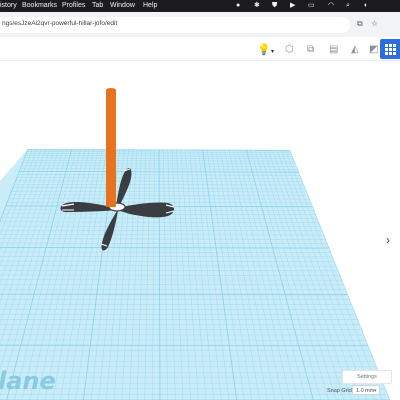 This screenshot has width=400, height=400. Describe the element at coordinates (8, 6) in the screenshot. I see `menu-history: istory` at that location.